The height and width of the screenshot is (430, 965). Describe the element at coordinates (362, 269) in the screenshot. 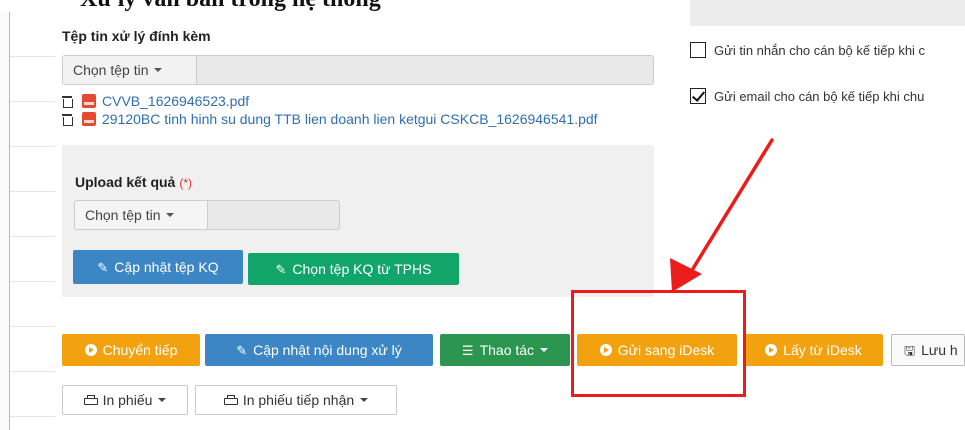

I see `choose-result-from-tphs-label: Chọn tệp KQ từ TPHS` at that location.